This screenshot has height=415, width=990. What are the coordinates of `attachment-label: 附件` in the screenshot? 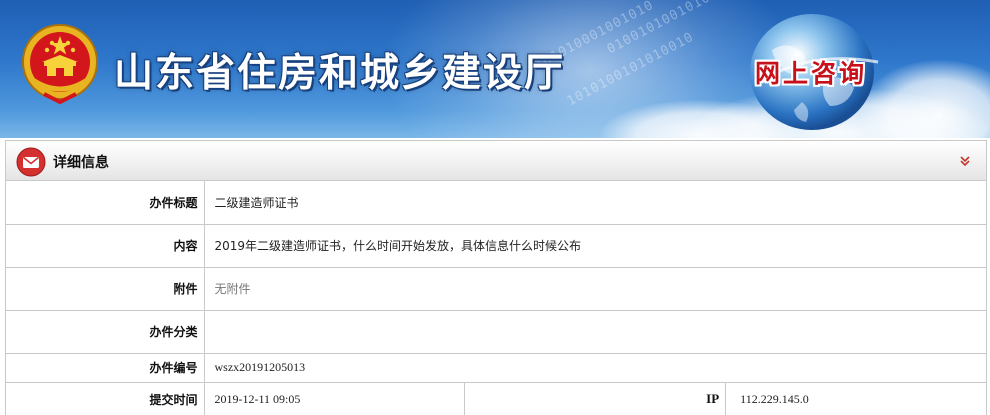 It's located at (105, 288).